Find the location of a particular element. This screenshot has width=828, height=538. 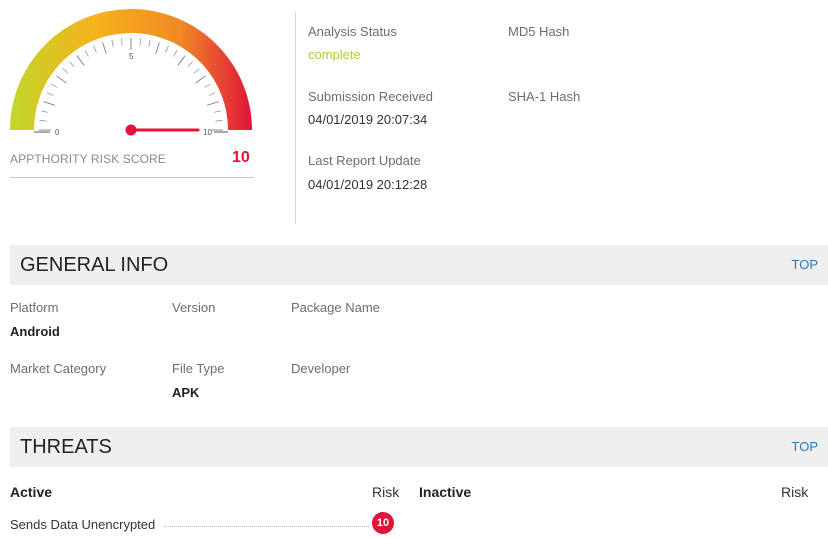

gauge-mid-label: 5 is located at coordinates (131, 56).